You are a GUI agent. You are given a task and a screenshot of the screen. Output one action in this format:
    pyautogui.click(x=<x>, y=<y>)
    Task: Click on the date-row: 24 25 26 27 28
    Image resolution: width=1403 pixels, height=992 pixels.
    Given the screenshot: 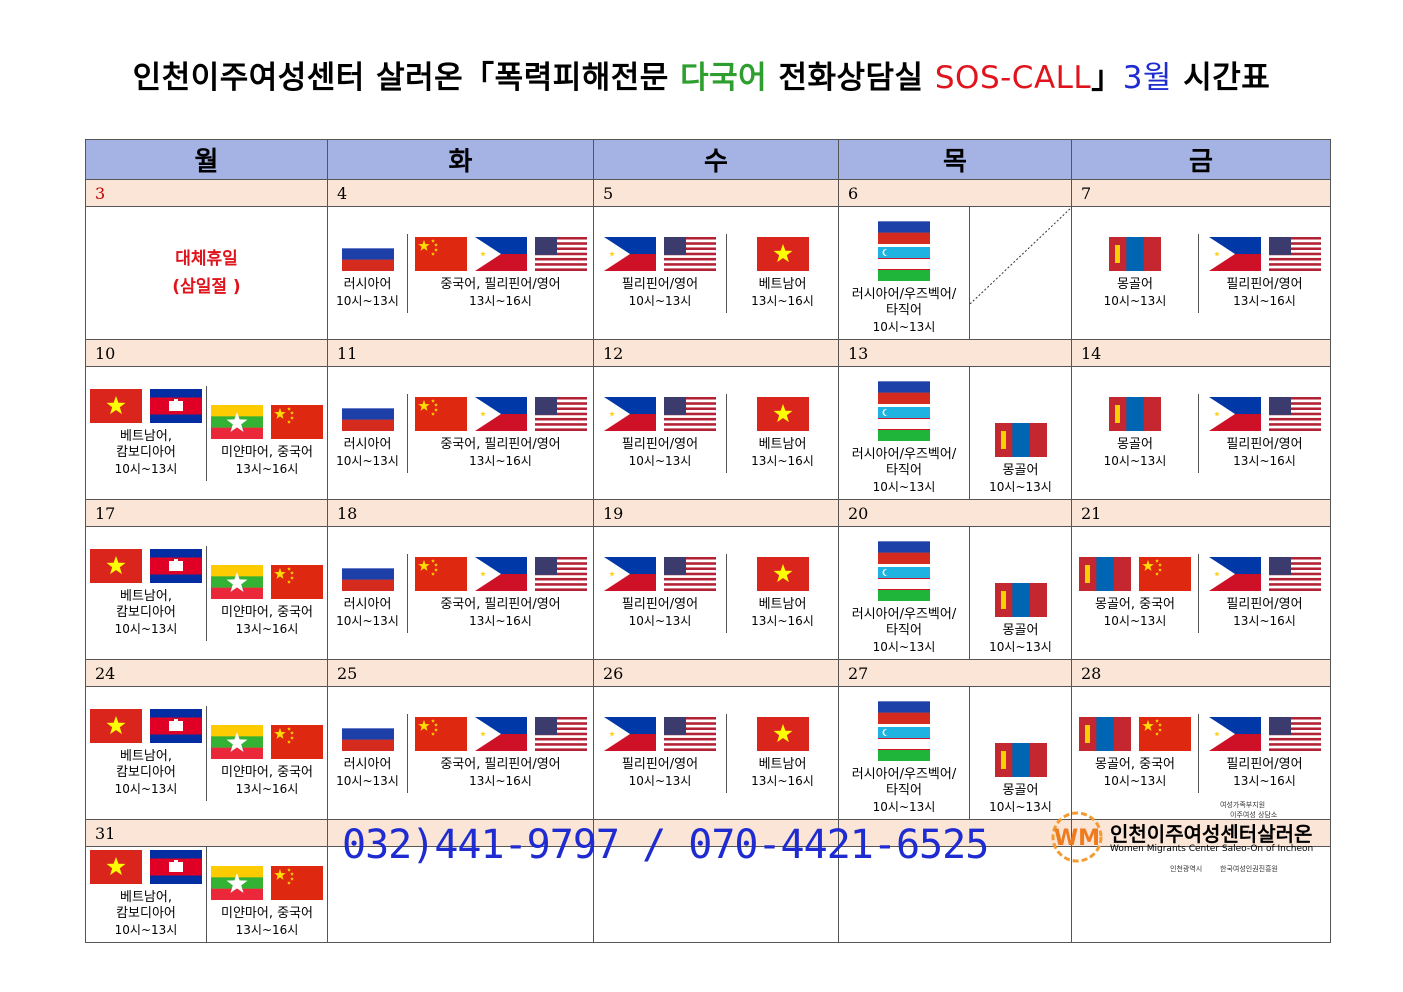 What is the action you would take?
    pyautogui.click(x=708, y=673)
    